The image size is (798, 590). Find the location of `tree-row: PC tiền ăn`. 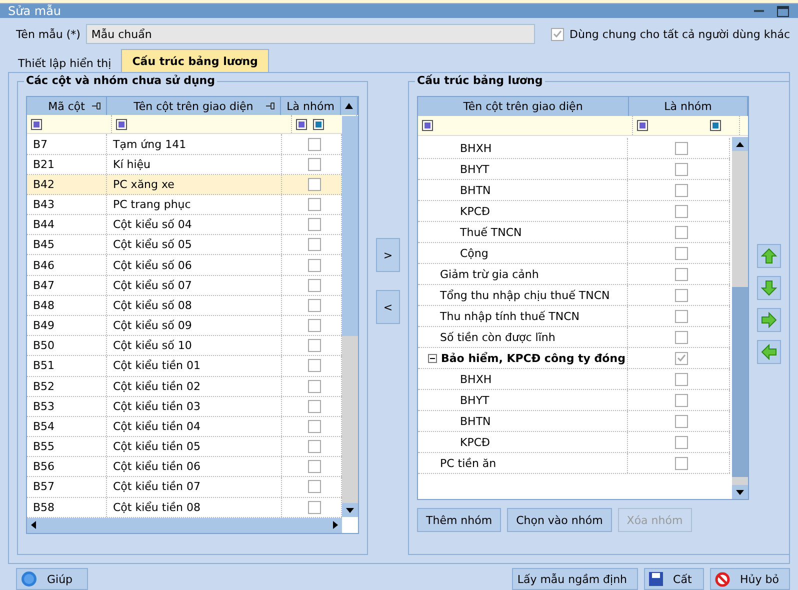

tree-row: PC tiền ăn is located at coordinates (574, 463).